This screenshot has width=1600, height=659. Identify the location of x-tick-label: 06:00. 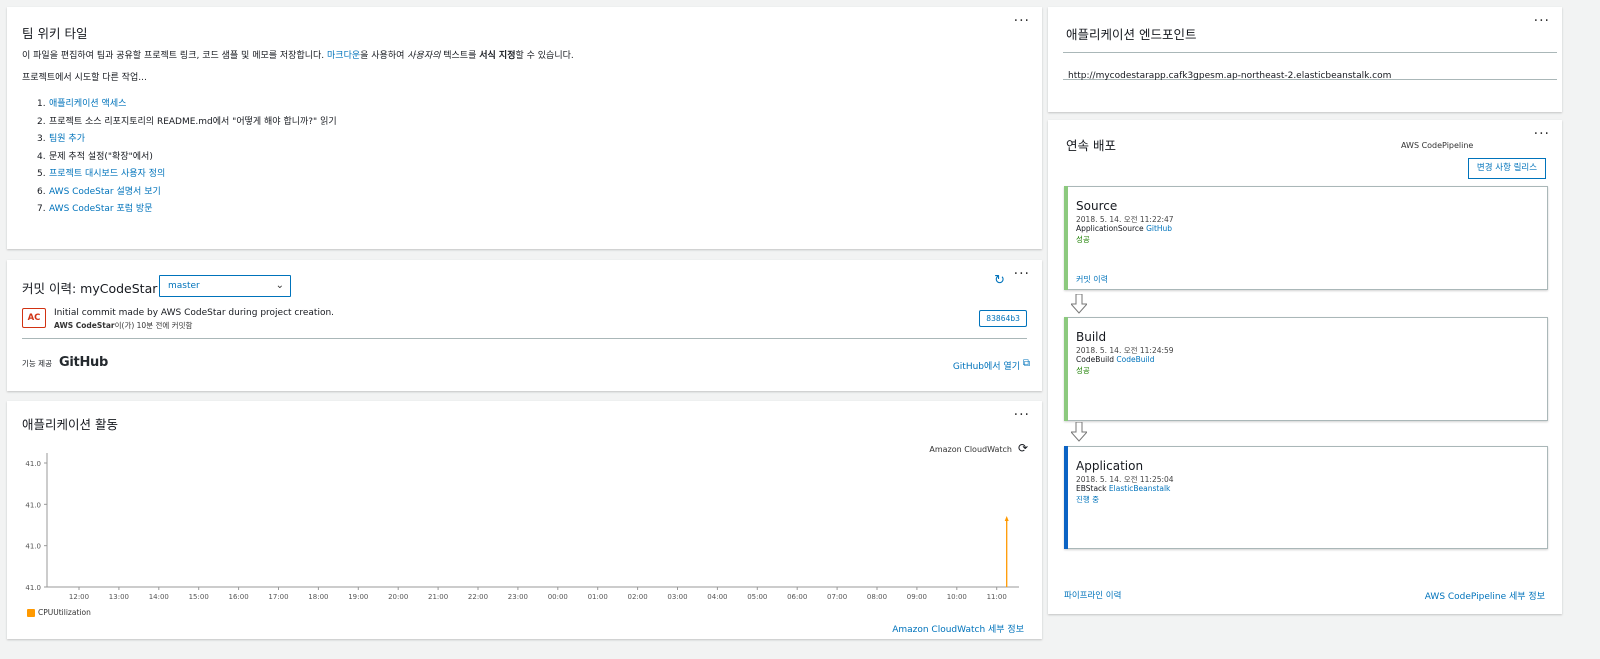
(797, 597).